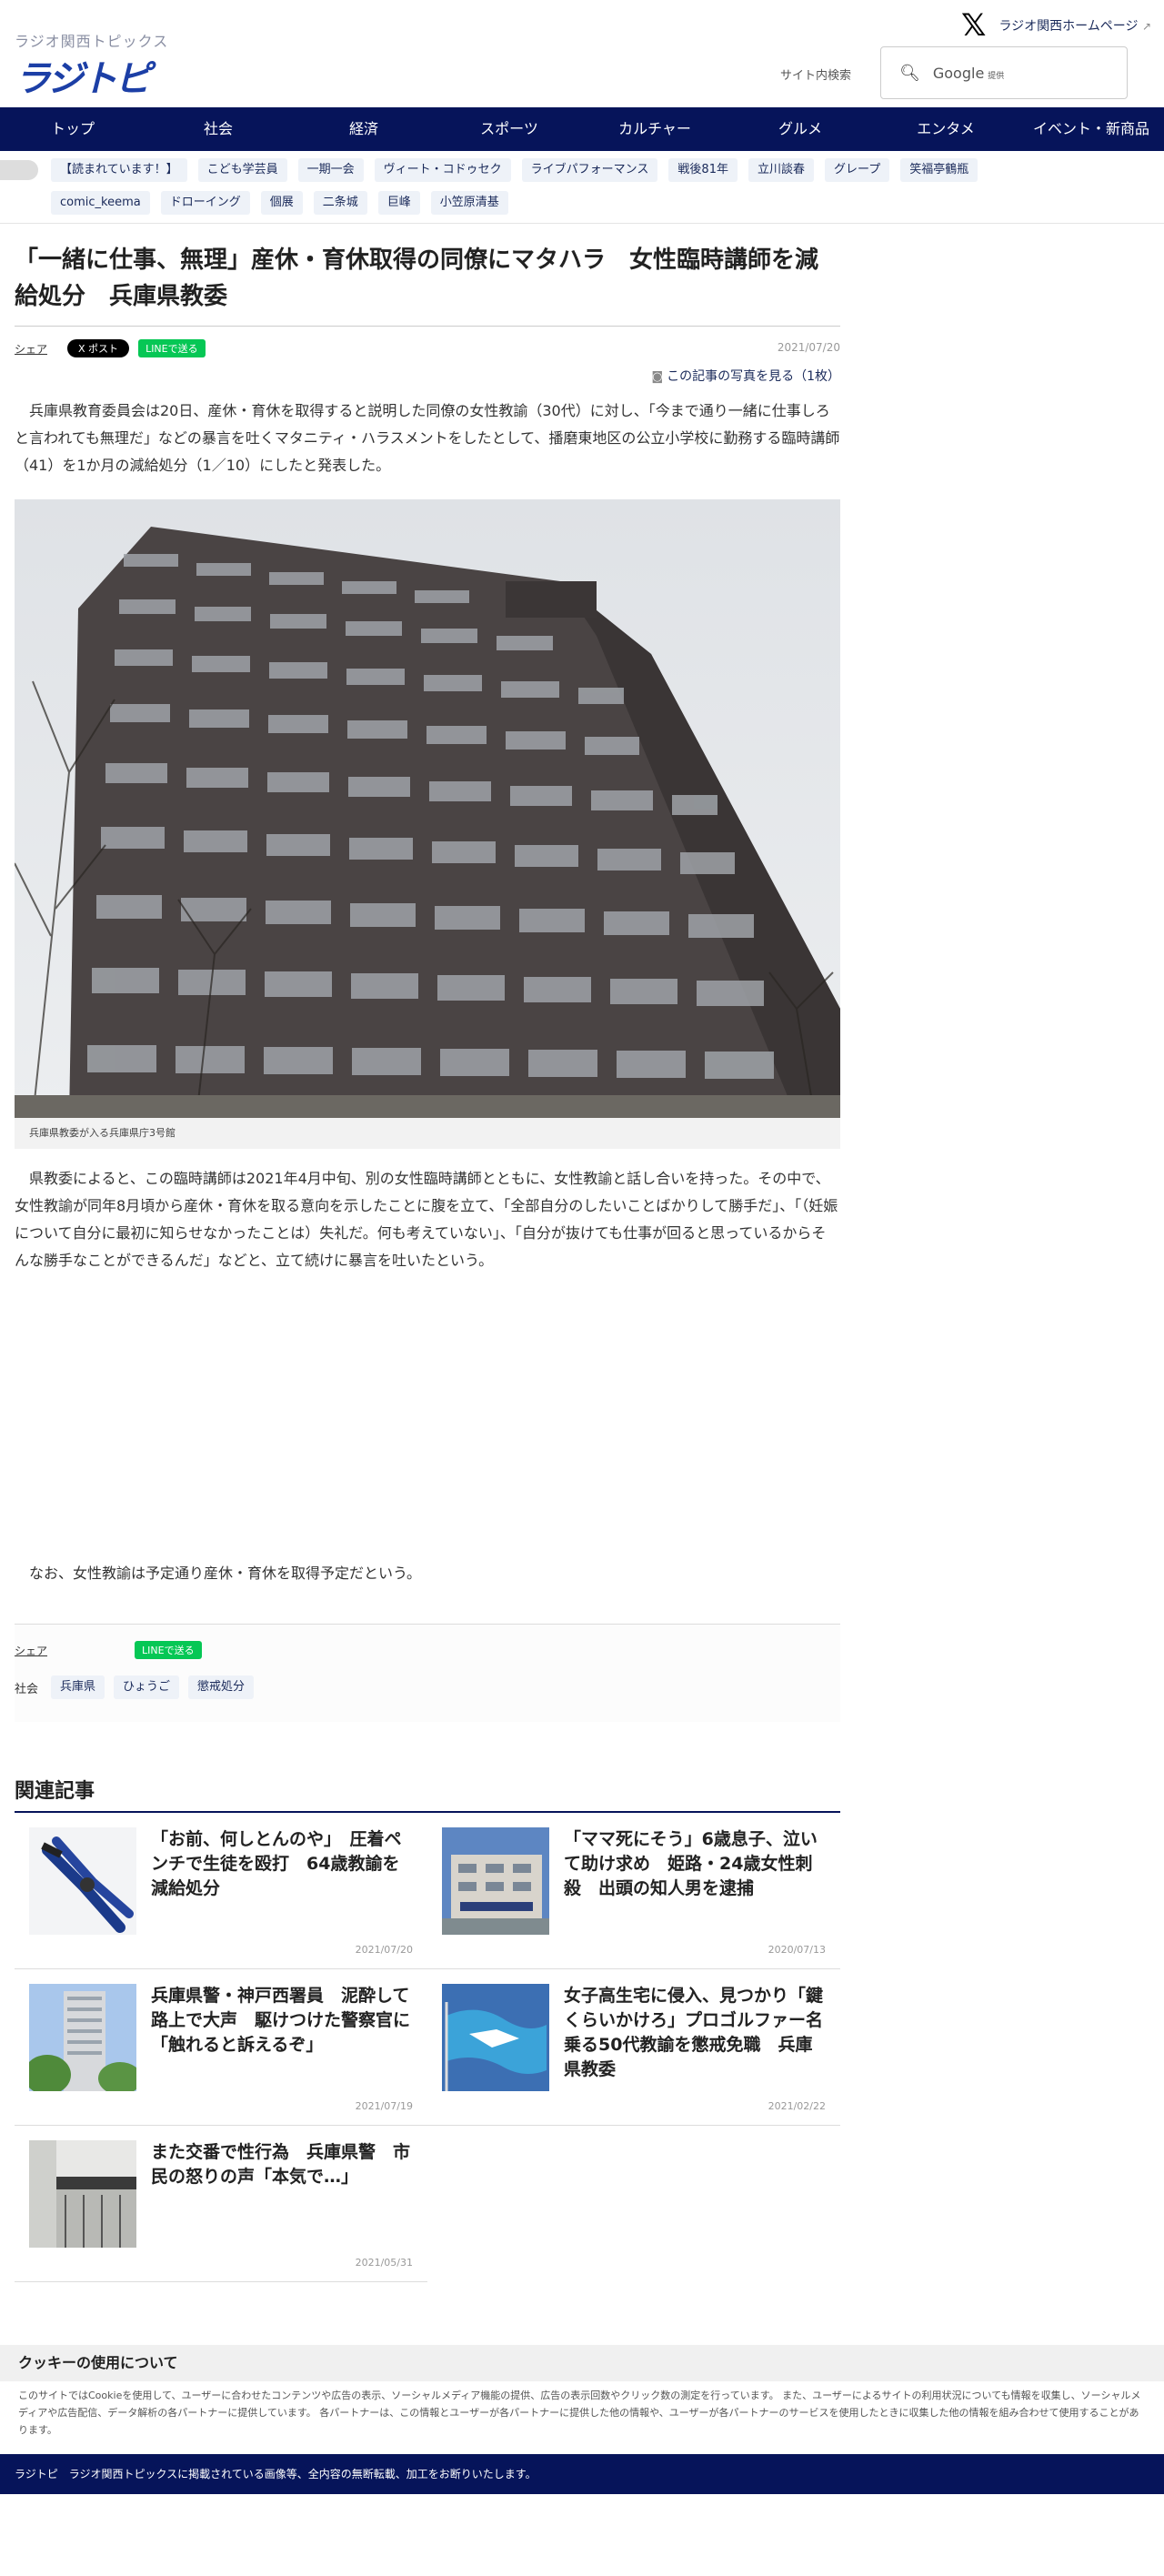  What do you see at coordinates (655, 129) in the screenshot?
I see `nav-item-culture: カルチャー` at bounding box center [655, 129].